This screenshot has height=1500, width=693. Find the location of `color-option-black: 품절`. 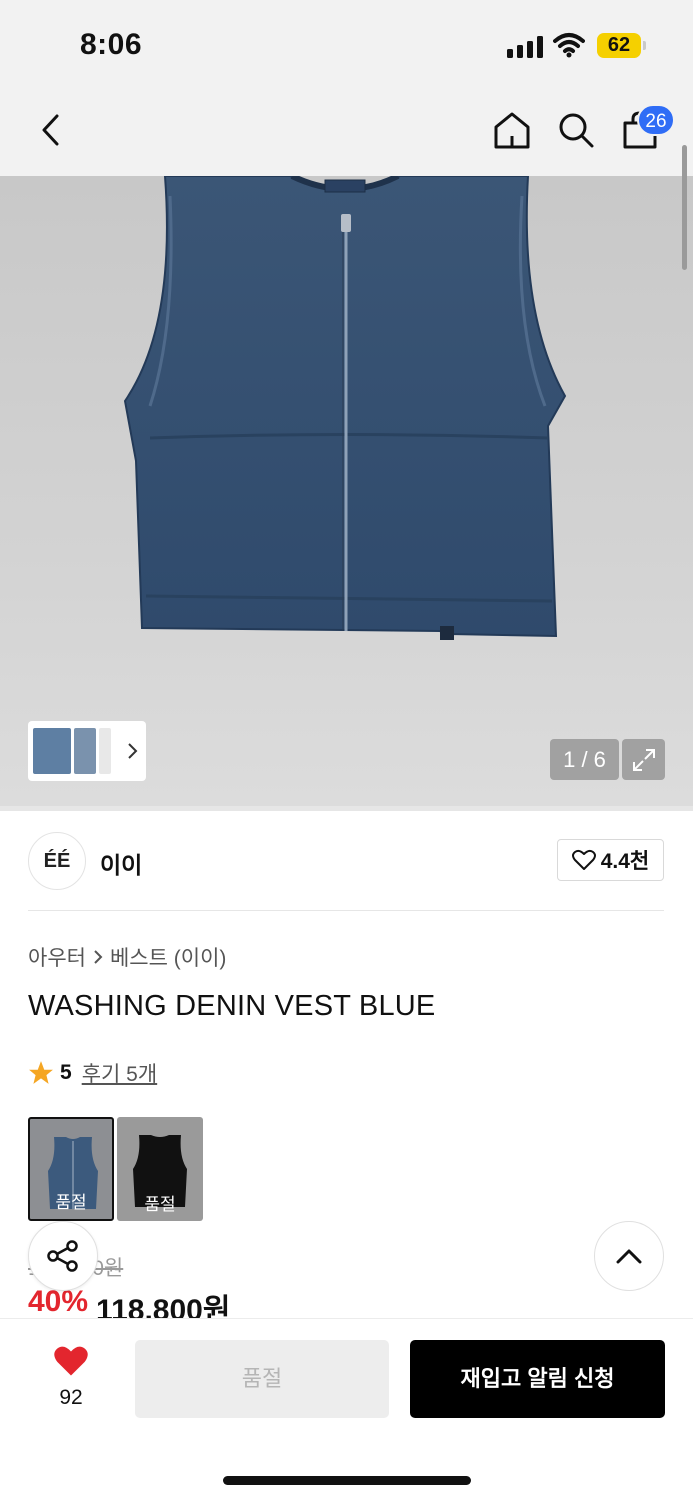

color-option-black: 품절 is located at coordinates (160, 1169).